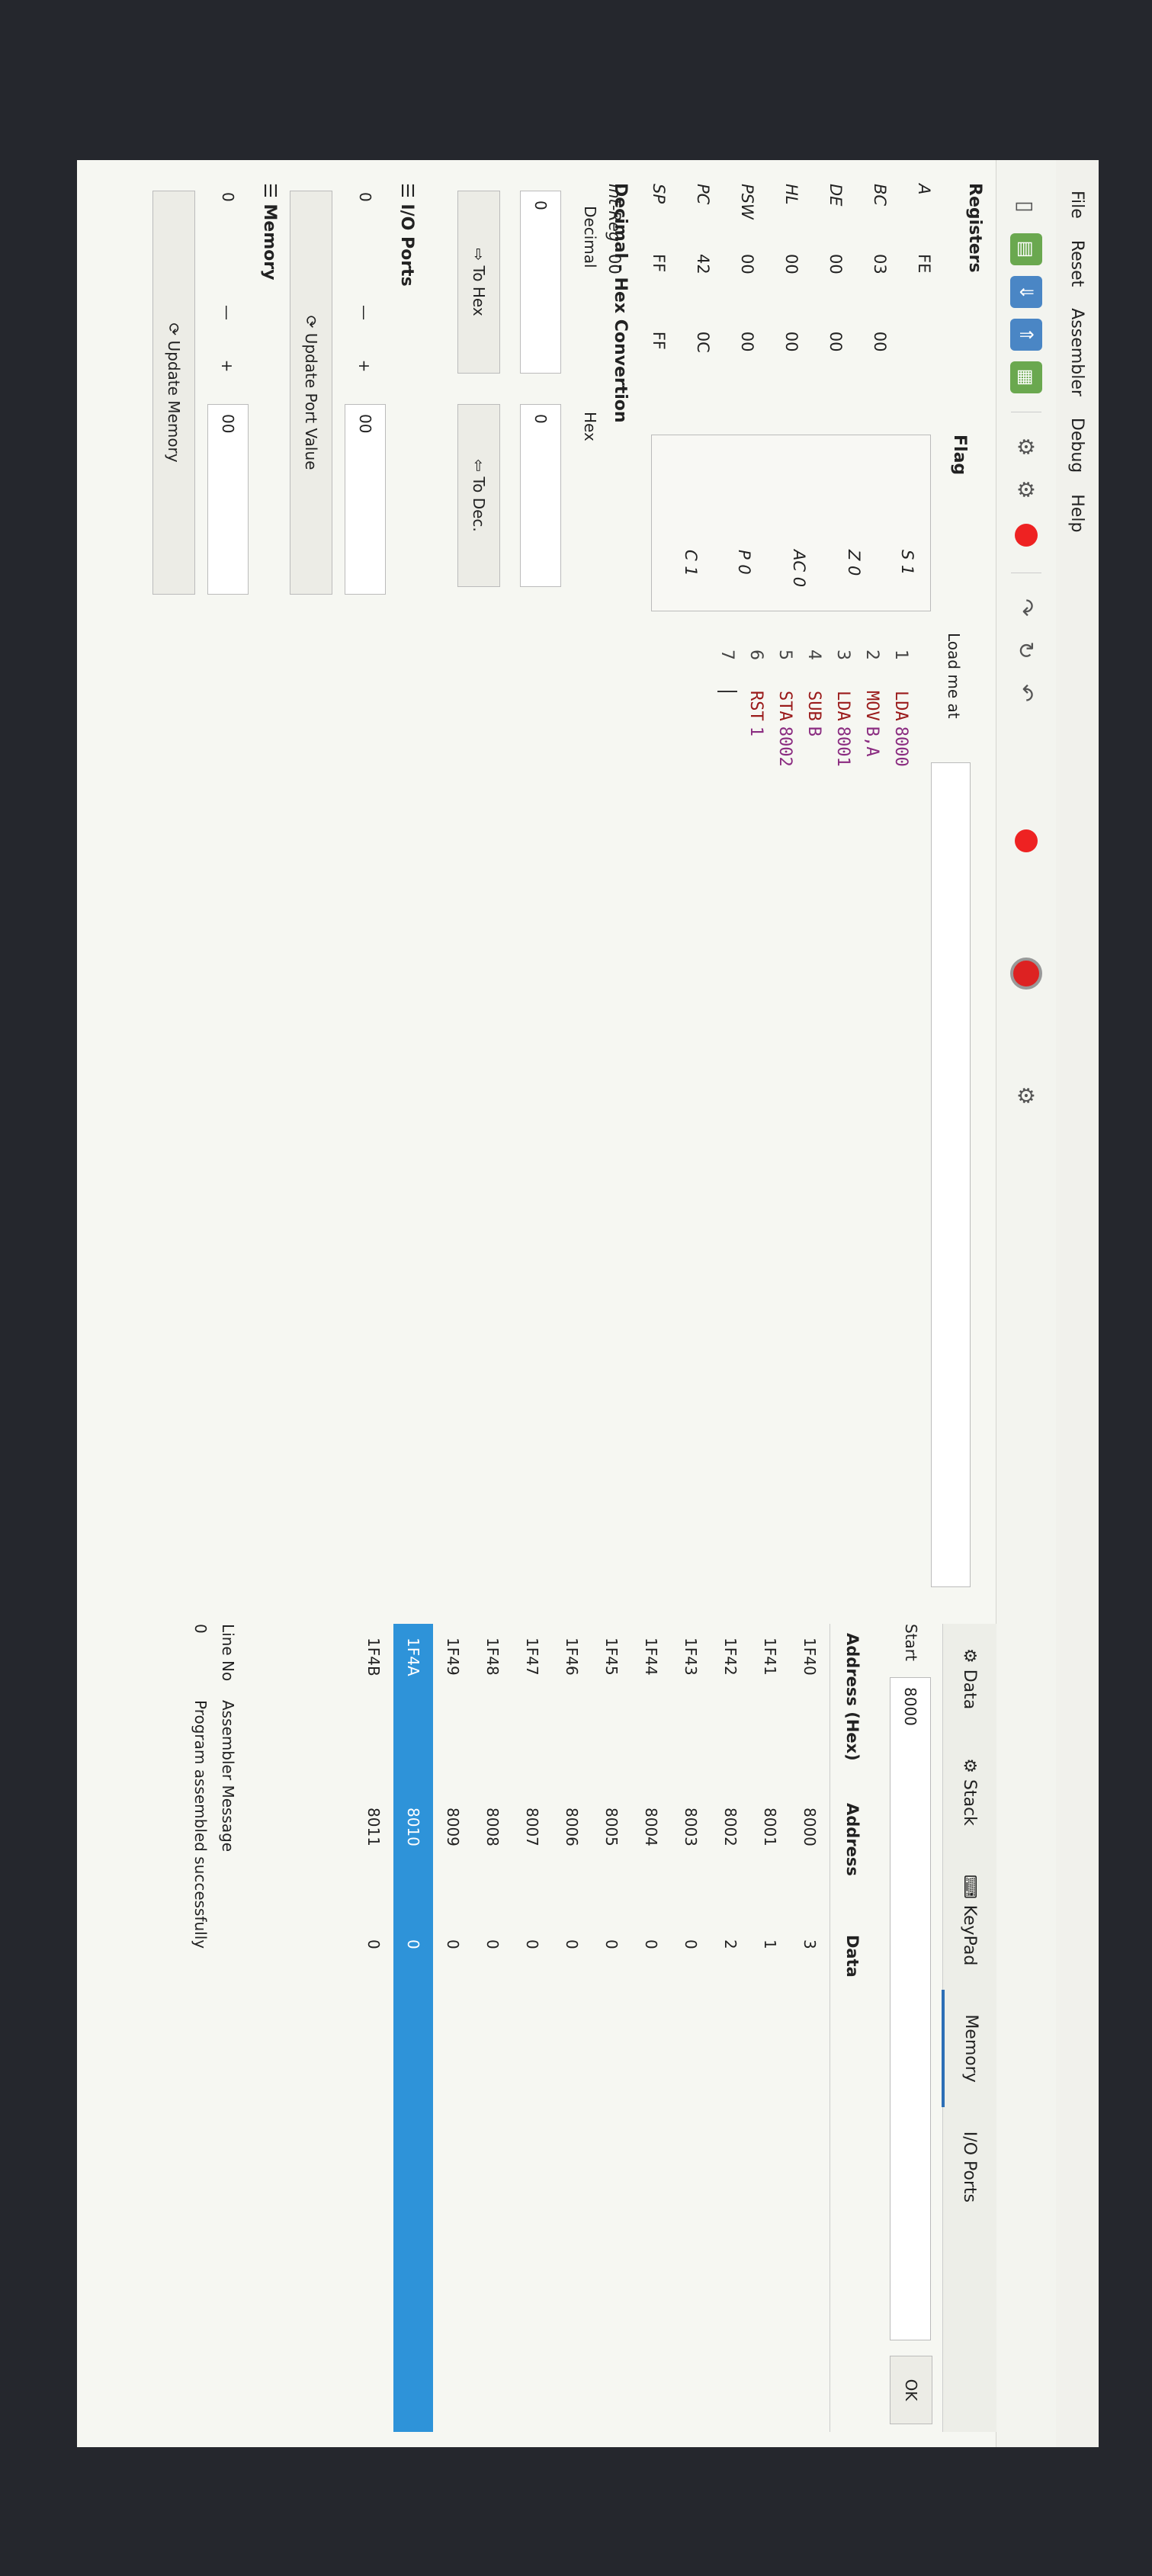 Image resolution: width=1152 pixels, height=2576 pixels. Describe the element at coordinates (1026, 840) in the screenshot. I see `record-icon` at that location.